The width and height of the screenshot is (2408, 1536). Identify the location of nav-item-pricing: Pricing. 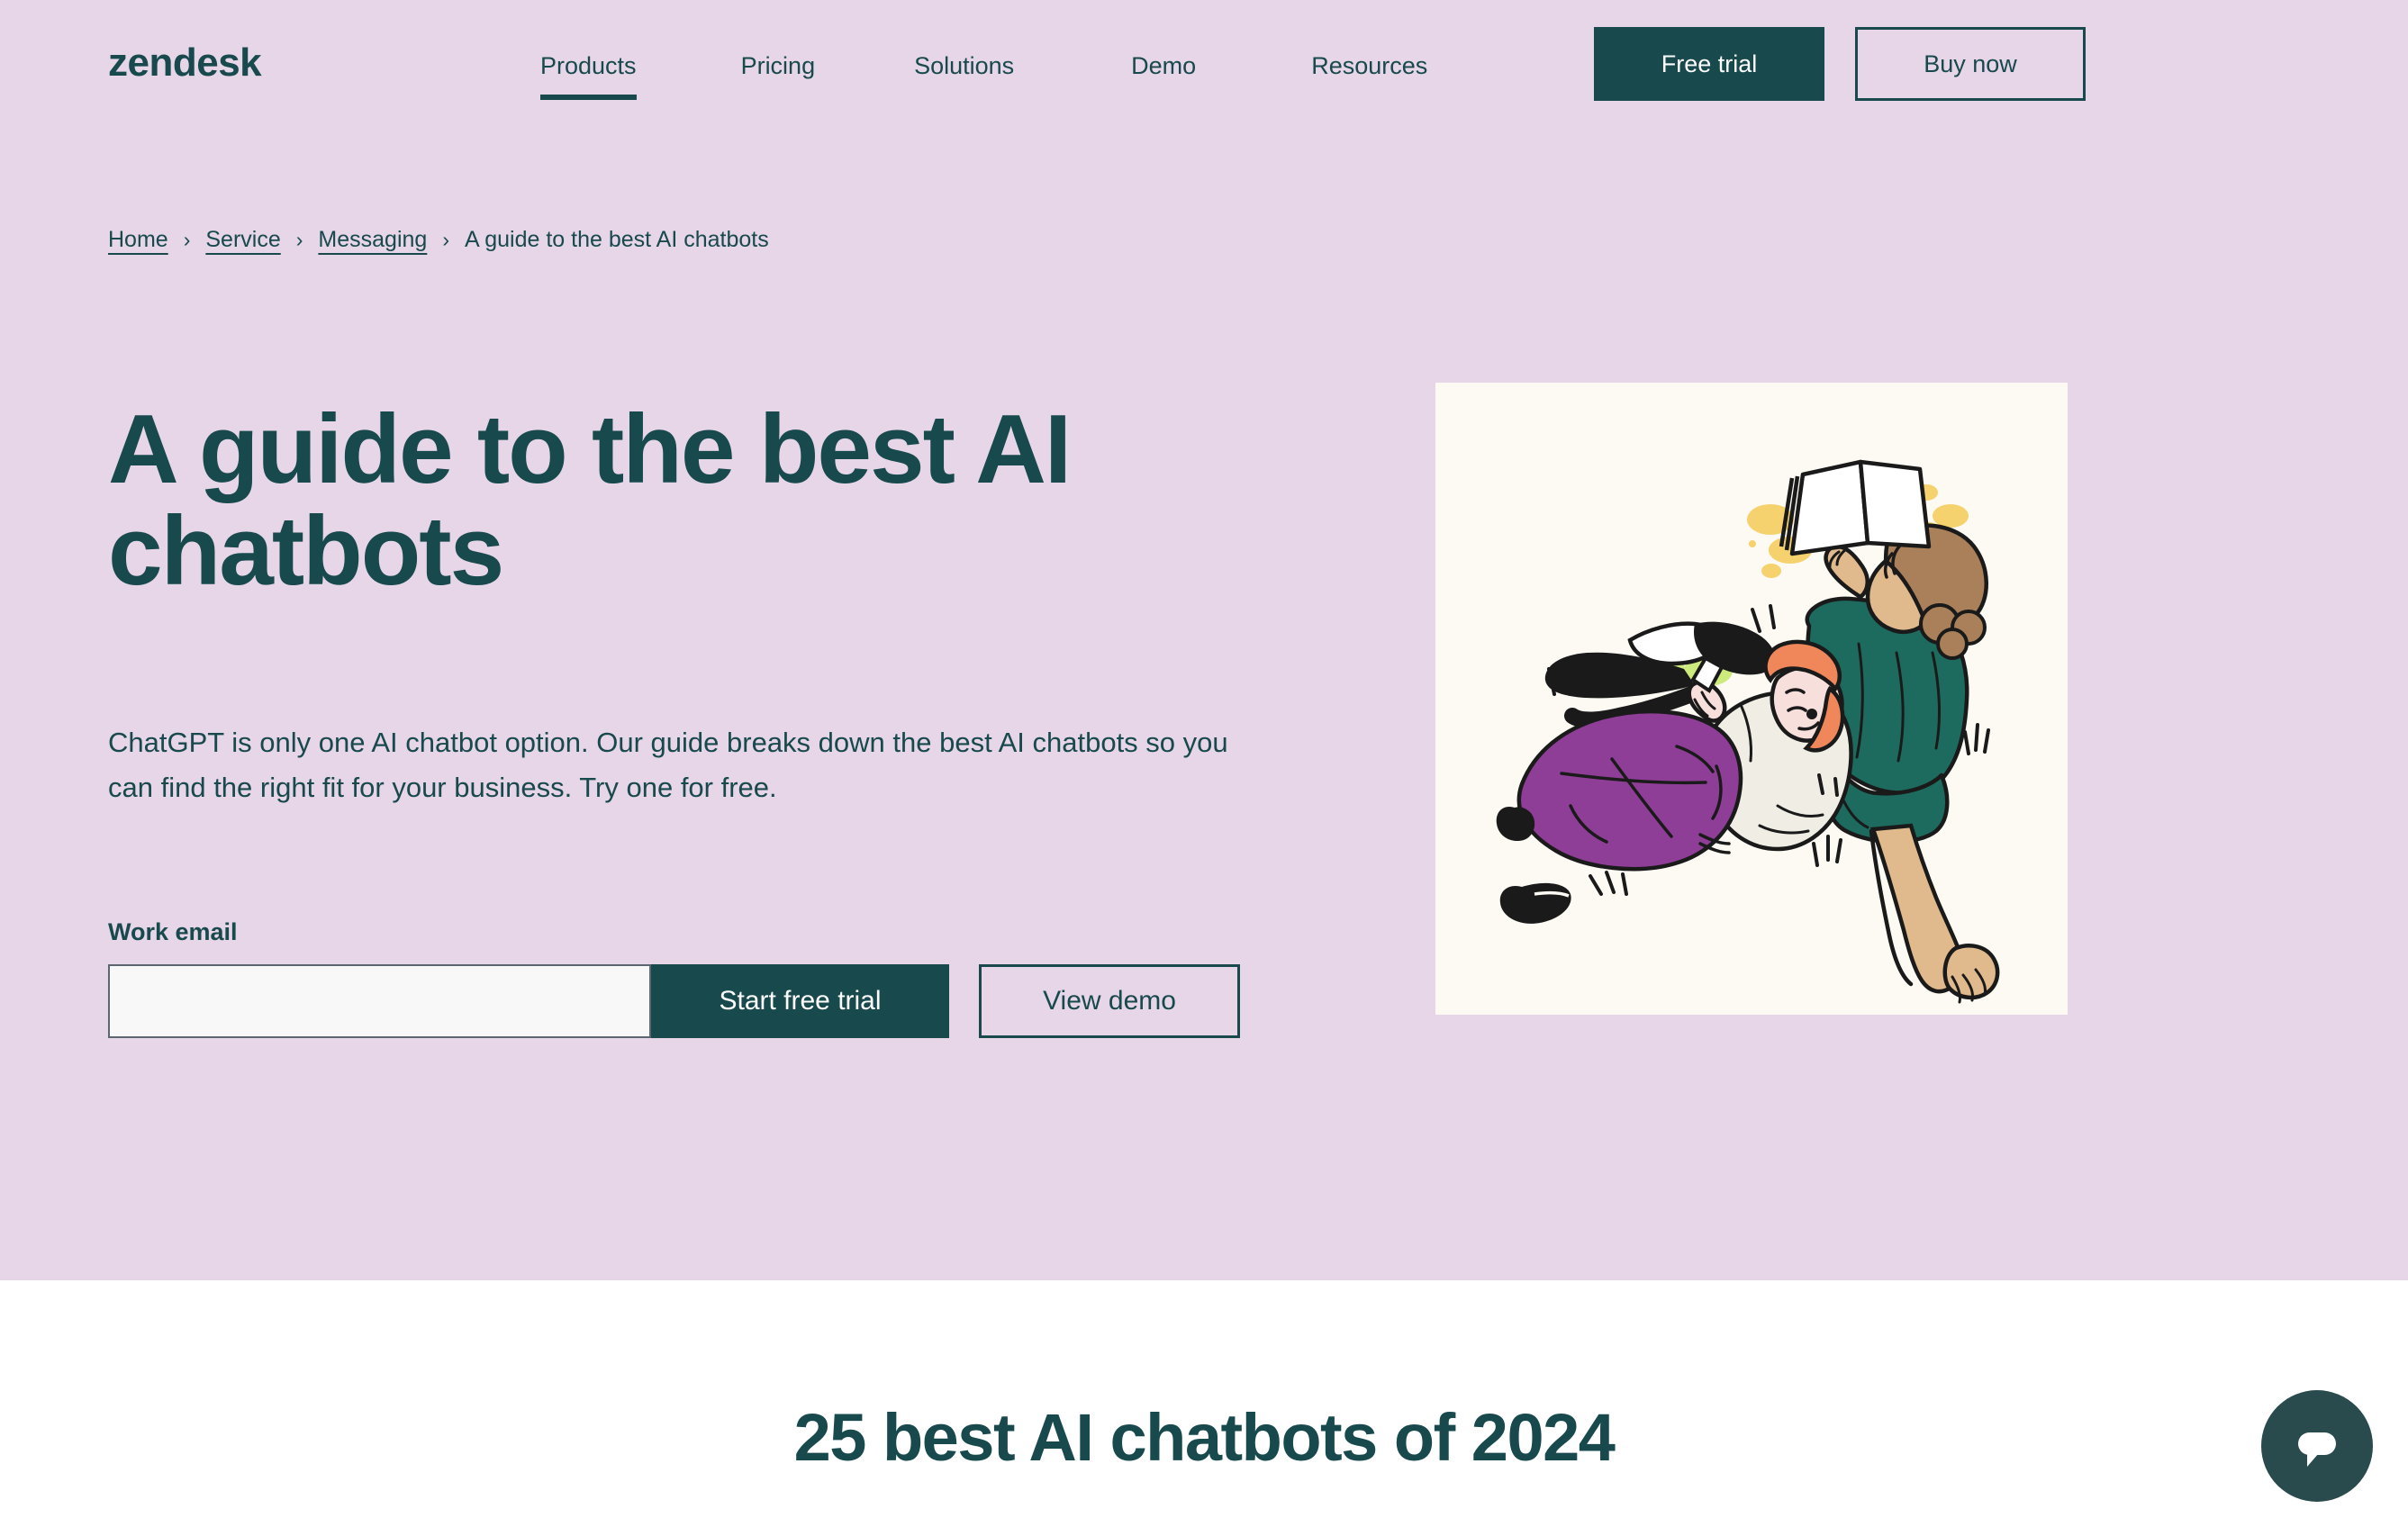
(778, 75).